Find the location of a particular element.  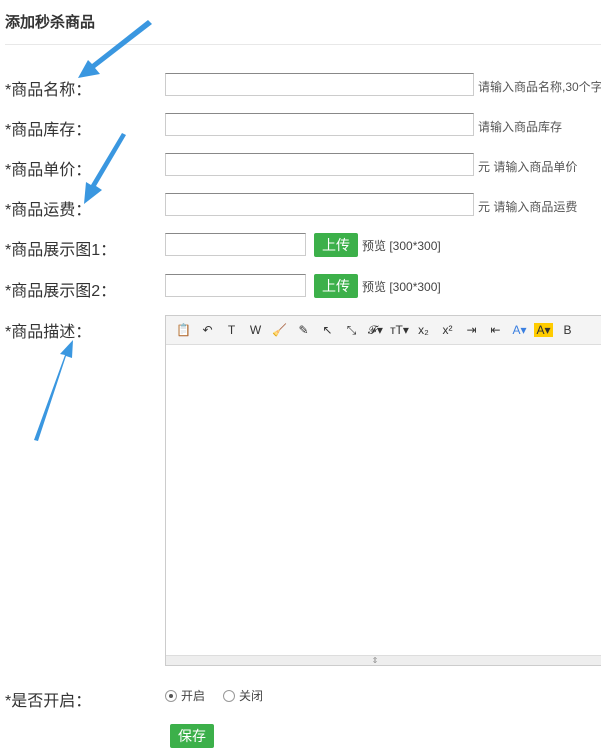

toolbar-button-13: ⇤ is located at coordinates (495, 330).